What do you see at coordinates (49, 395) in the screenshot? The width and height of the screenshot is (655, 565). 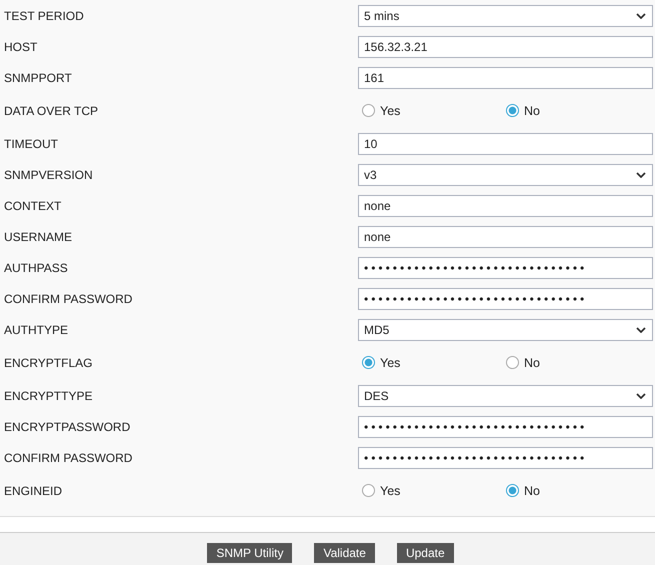 I see `field-label: ENCRYPTTYPE` at bounding box center [49, 395].